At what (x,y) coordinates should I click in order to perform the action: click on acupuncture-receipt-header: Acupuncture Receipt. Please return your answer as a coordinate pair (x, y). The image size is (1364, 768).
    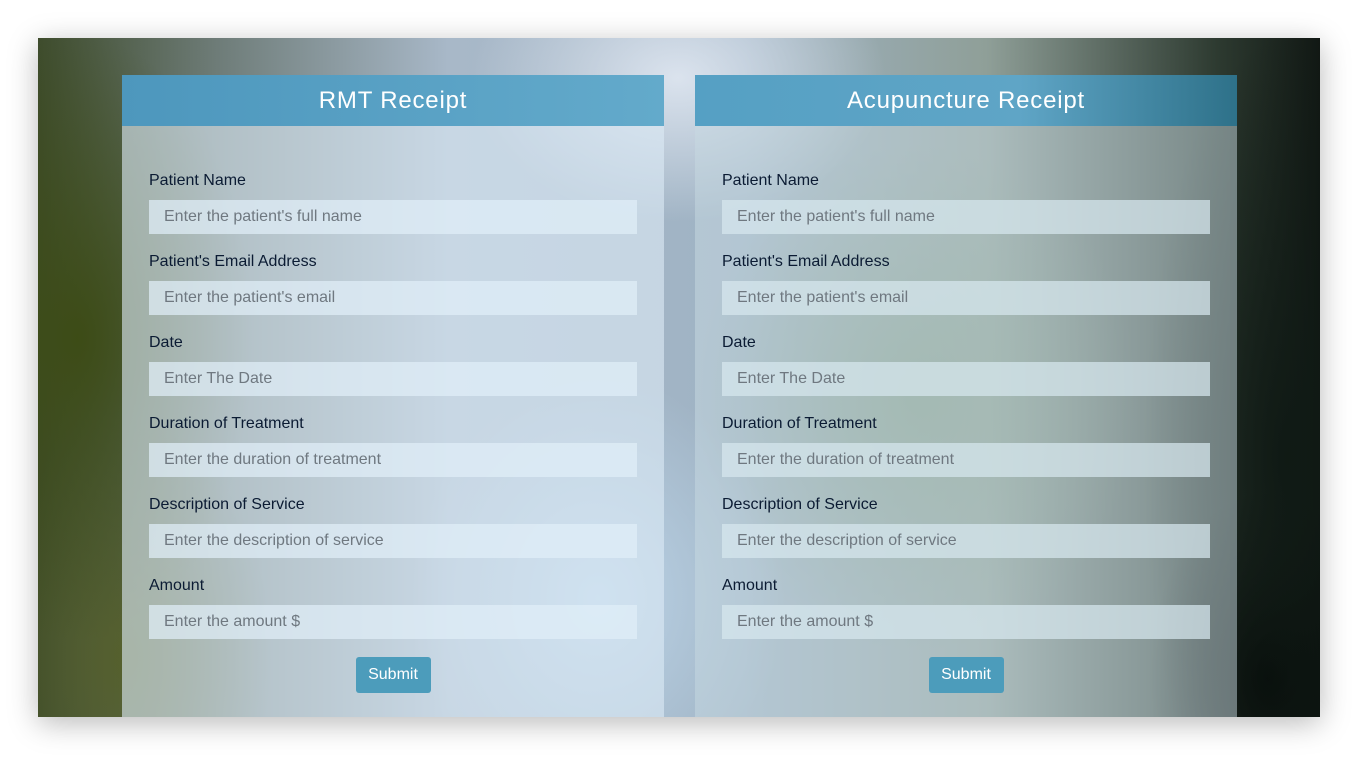
    Looking at the image, I should click on (966, 100).